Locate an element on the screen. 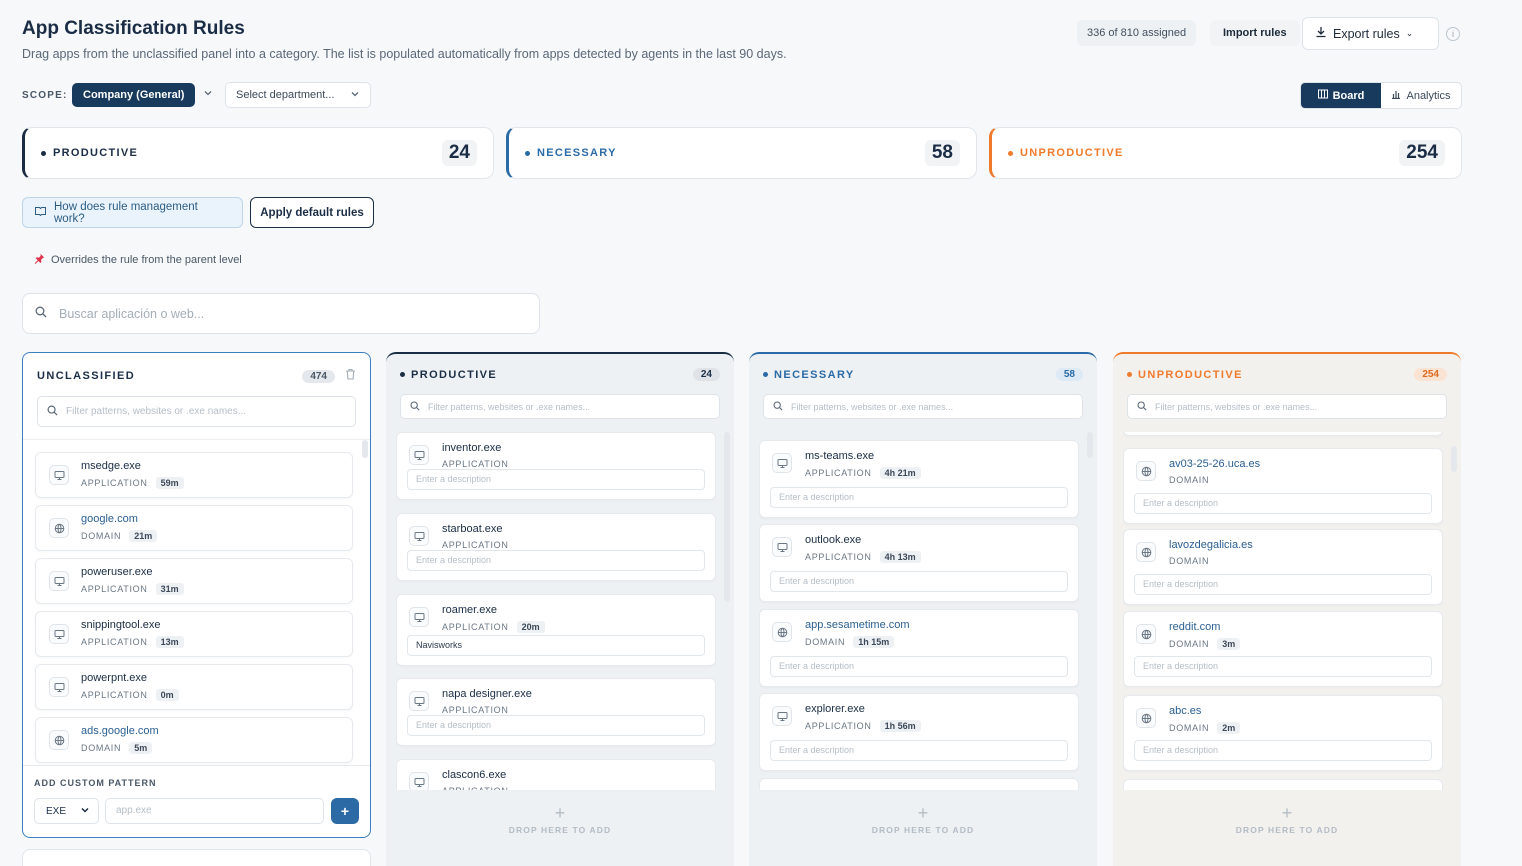 The image size is (1522, 866). card-name: roamer.exe is located at coordinates (470, 610).